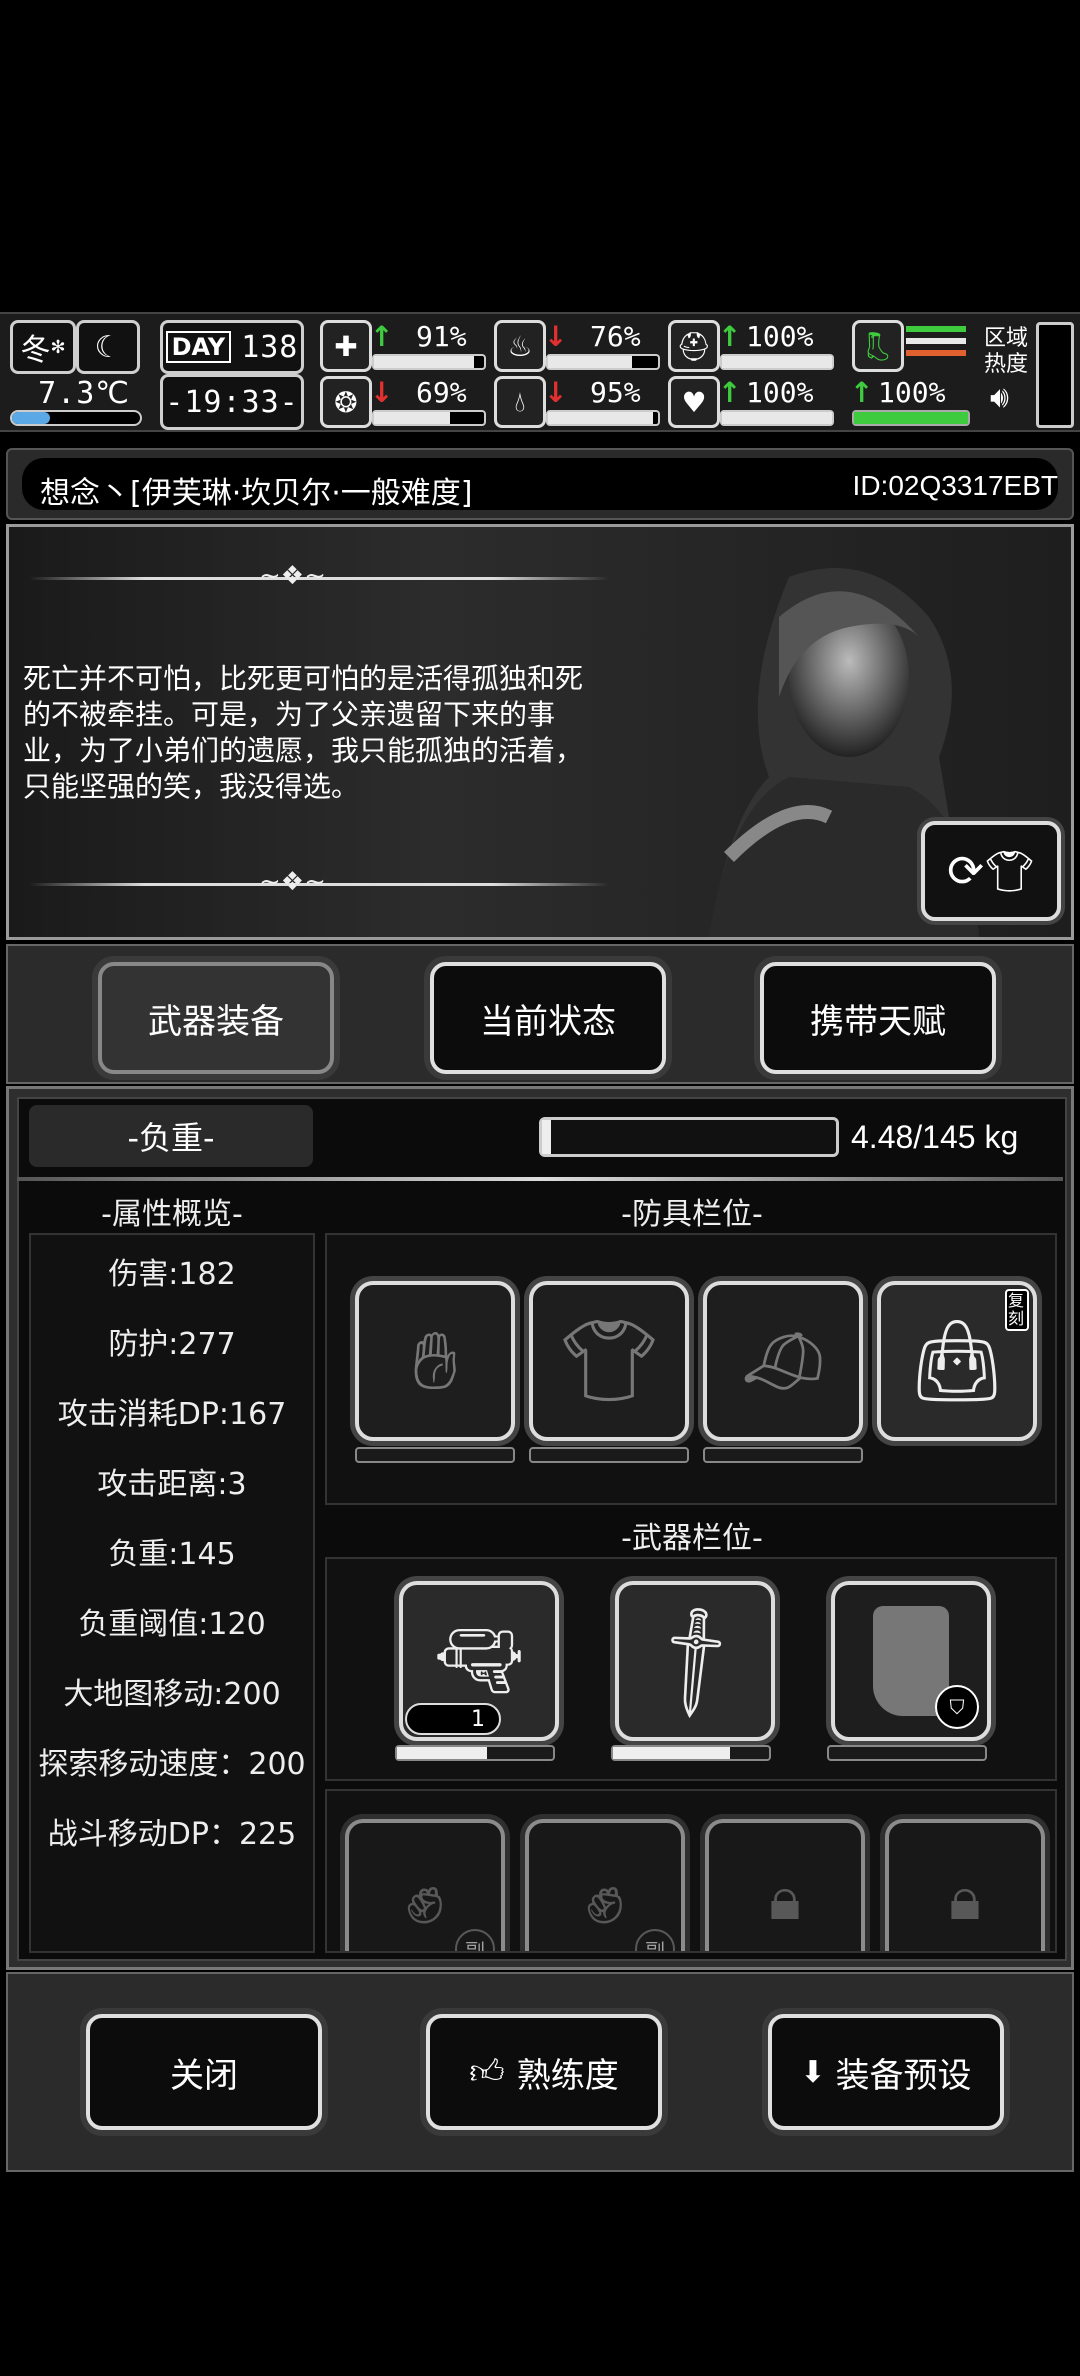 Image resolution: width=1080 pixels, height=2376 pixels. Describe the element at coordinates (540, 484) in the screenshot. I see `character-title-bar: 想念丶[伊芙琳·坎贝尔·一般难度] ID:02Q3317EBT` at that location.